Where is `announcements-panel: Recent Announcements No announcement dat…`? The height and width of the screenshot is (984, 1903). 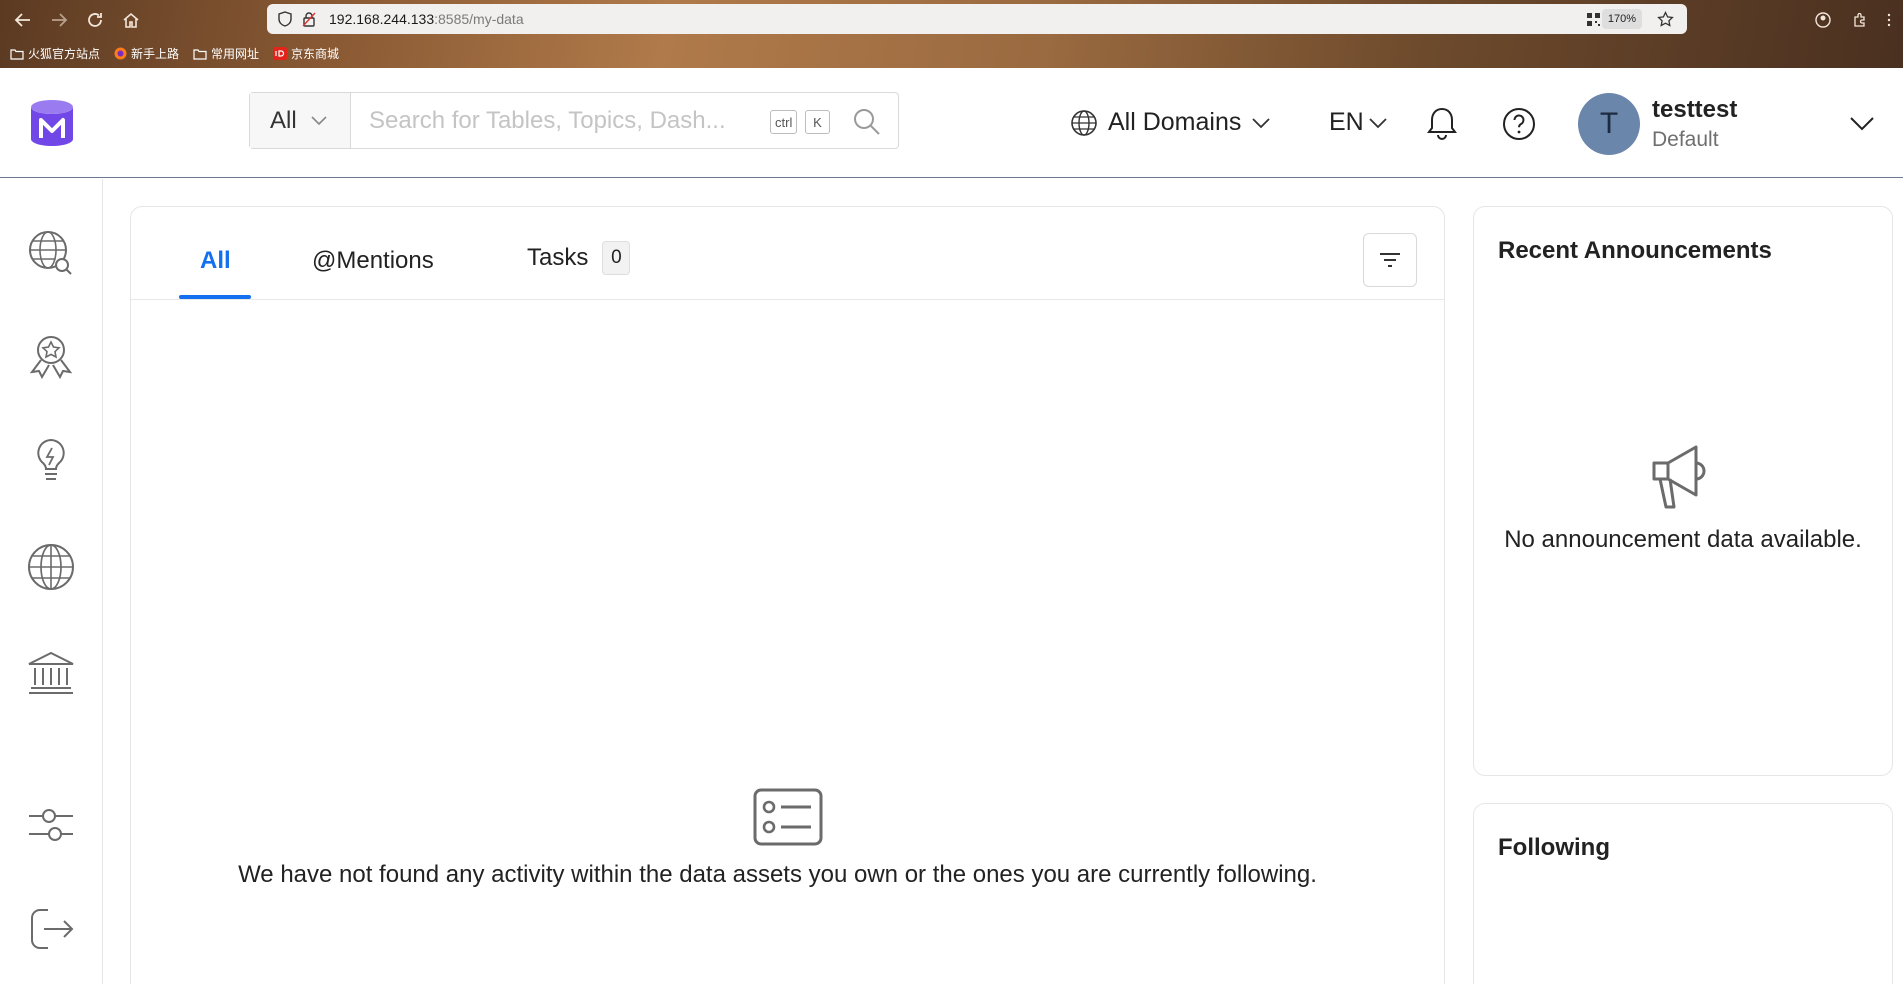 announcements-panel: Recent Announcements No announcement dat… is located at coordinates (1683, 491).